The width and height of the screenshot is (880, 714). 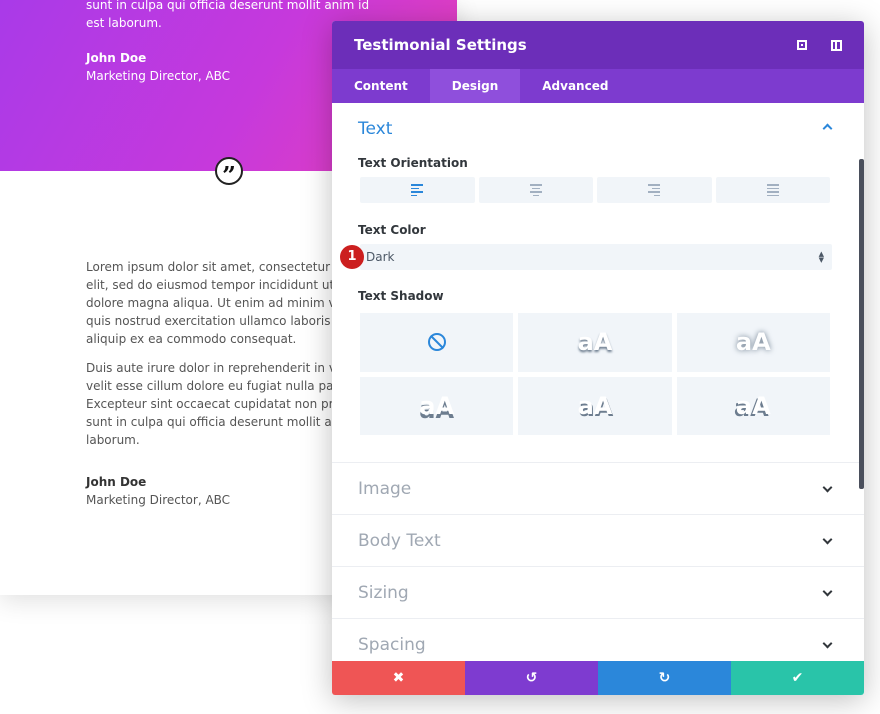 I want to click on undo-button: ↺, so click(x=531, y=678).